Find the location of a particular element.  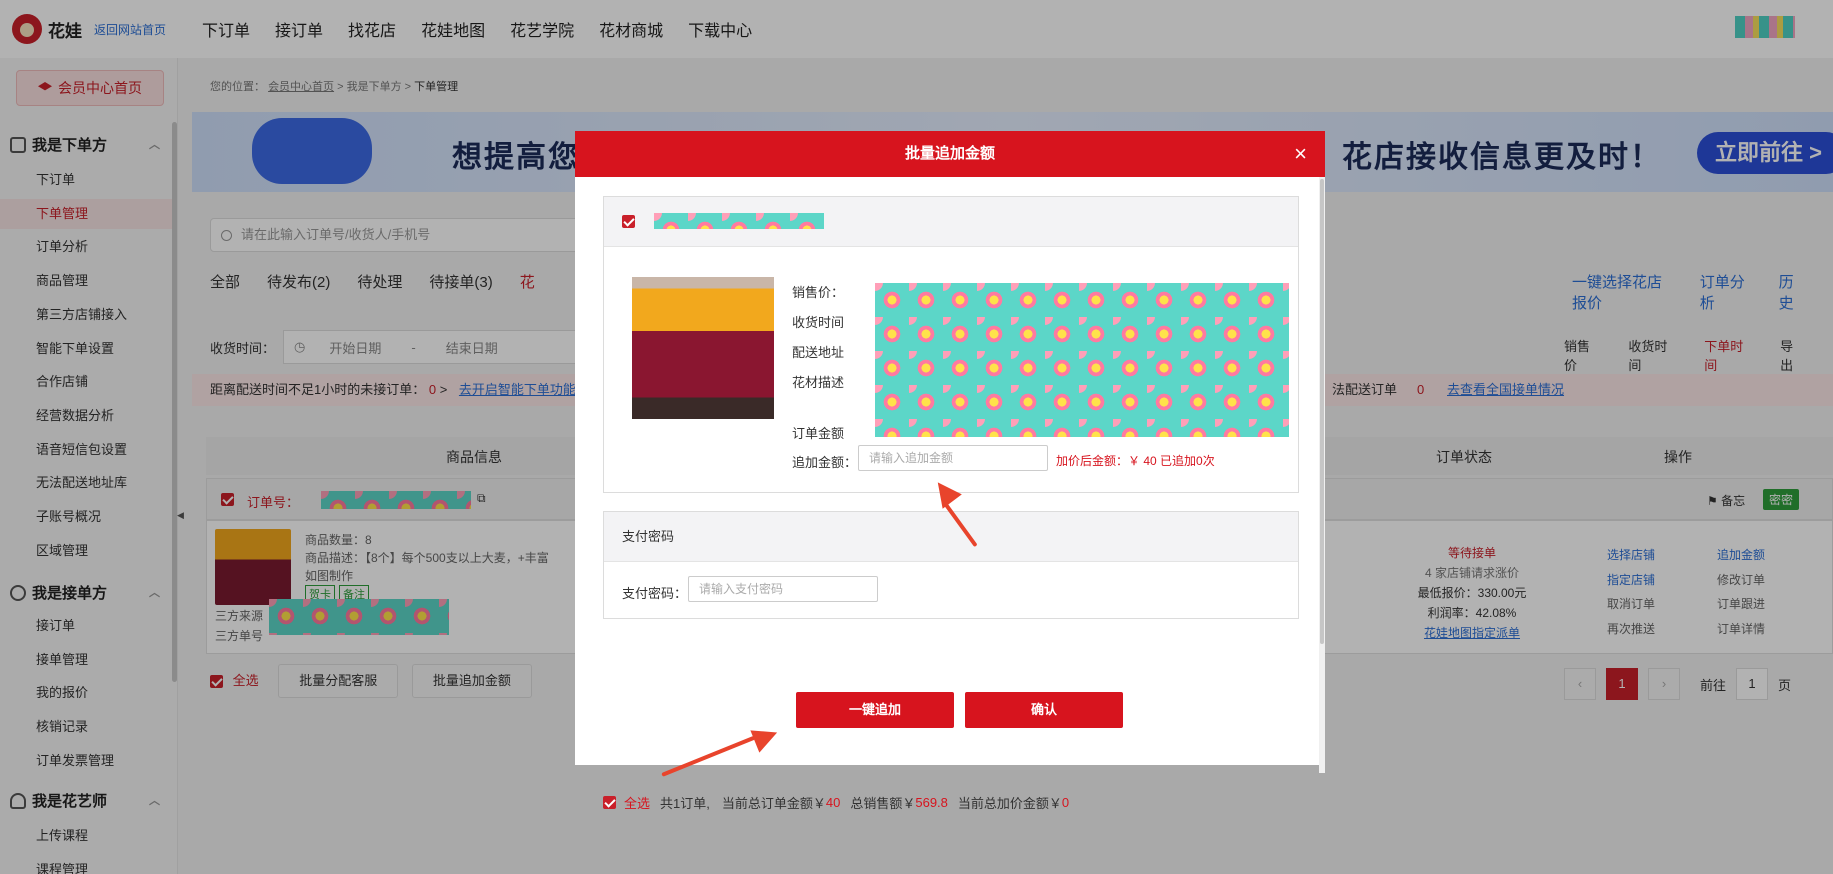

order-id-redacted is located at coordinates (739, 221).